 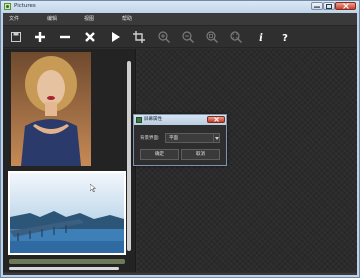 I want to click on dialog-app-icon, so click(x=139, y=120).